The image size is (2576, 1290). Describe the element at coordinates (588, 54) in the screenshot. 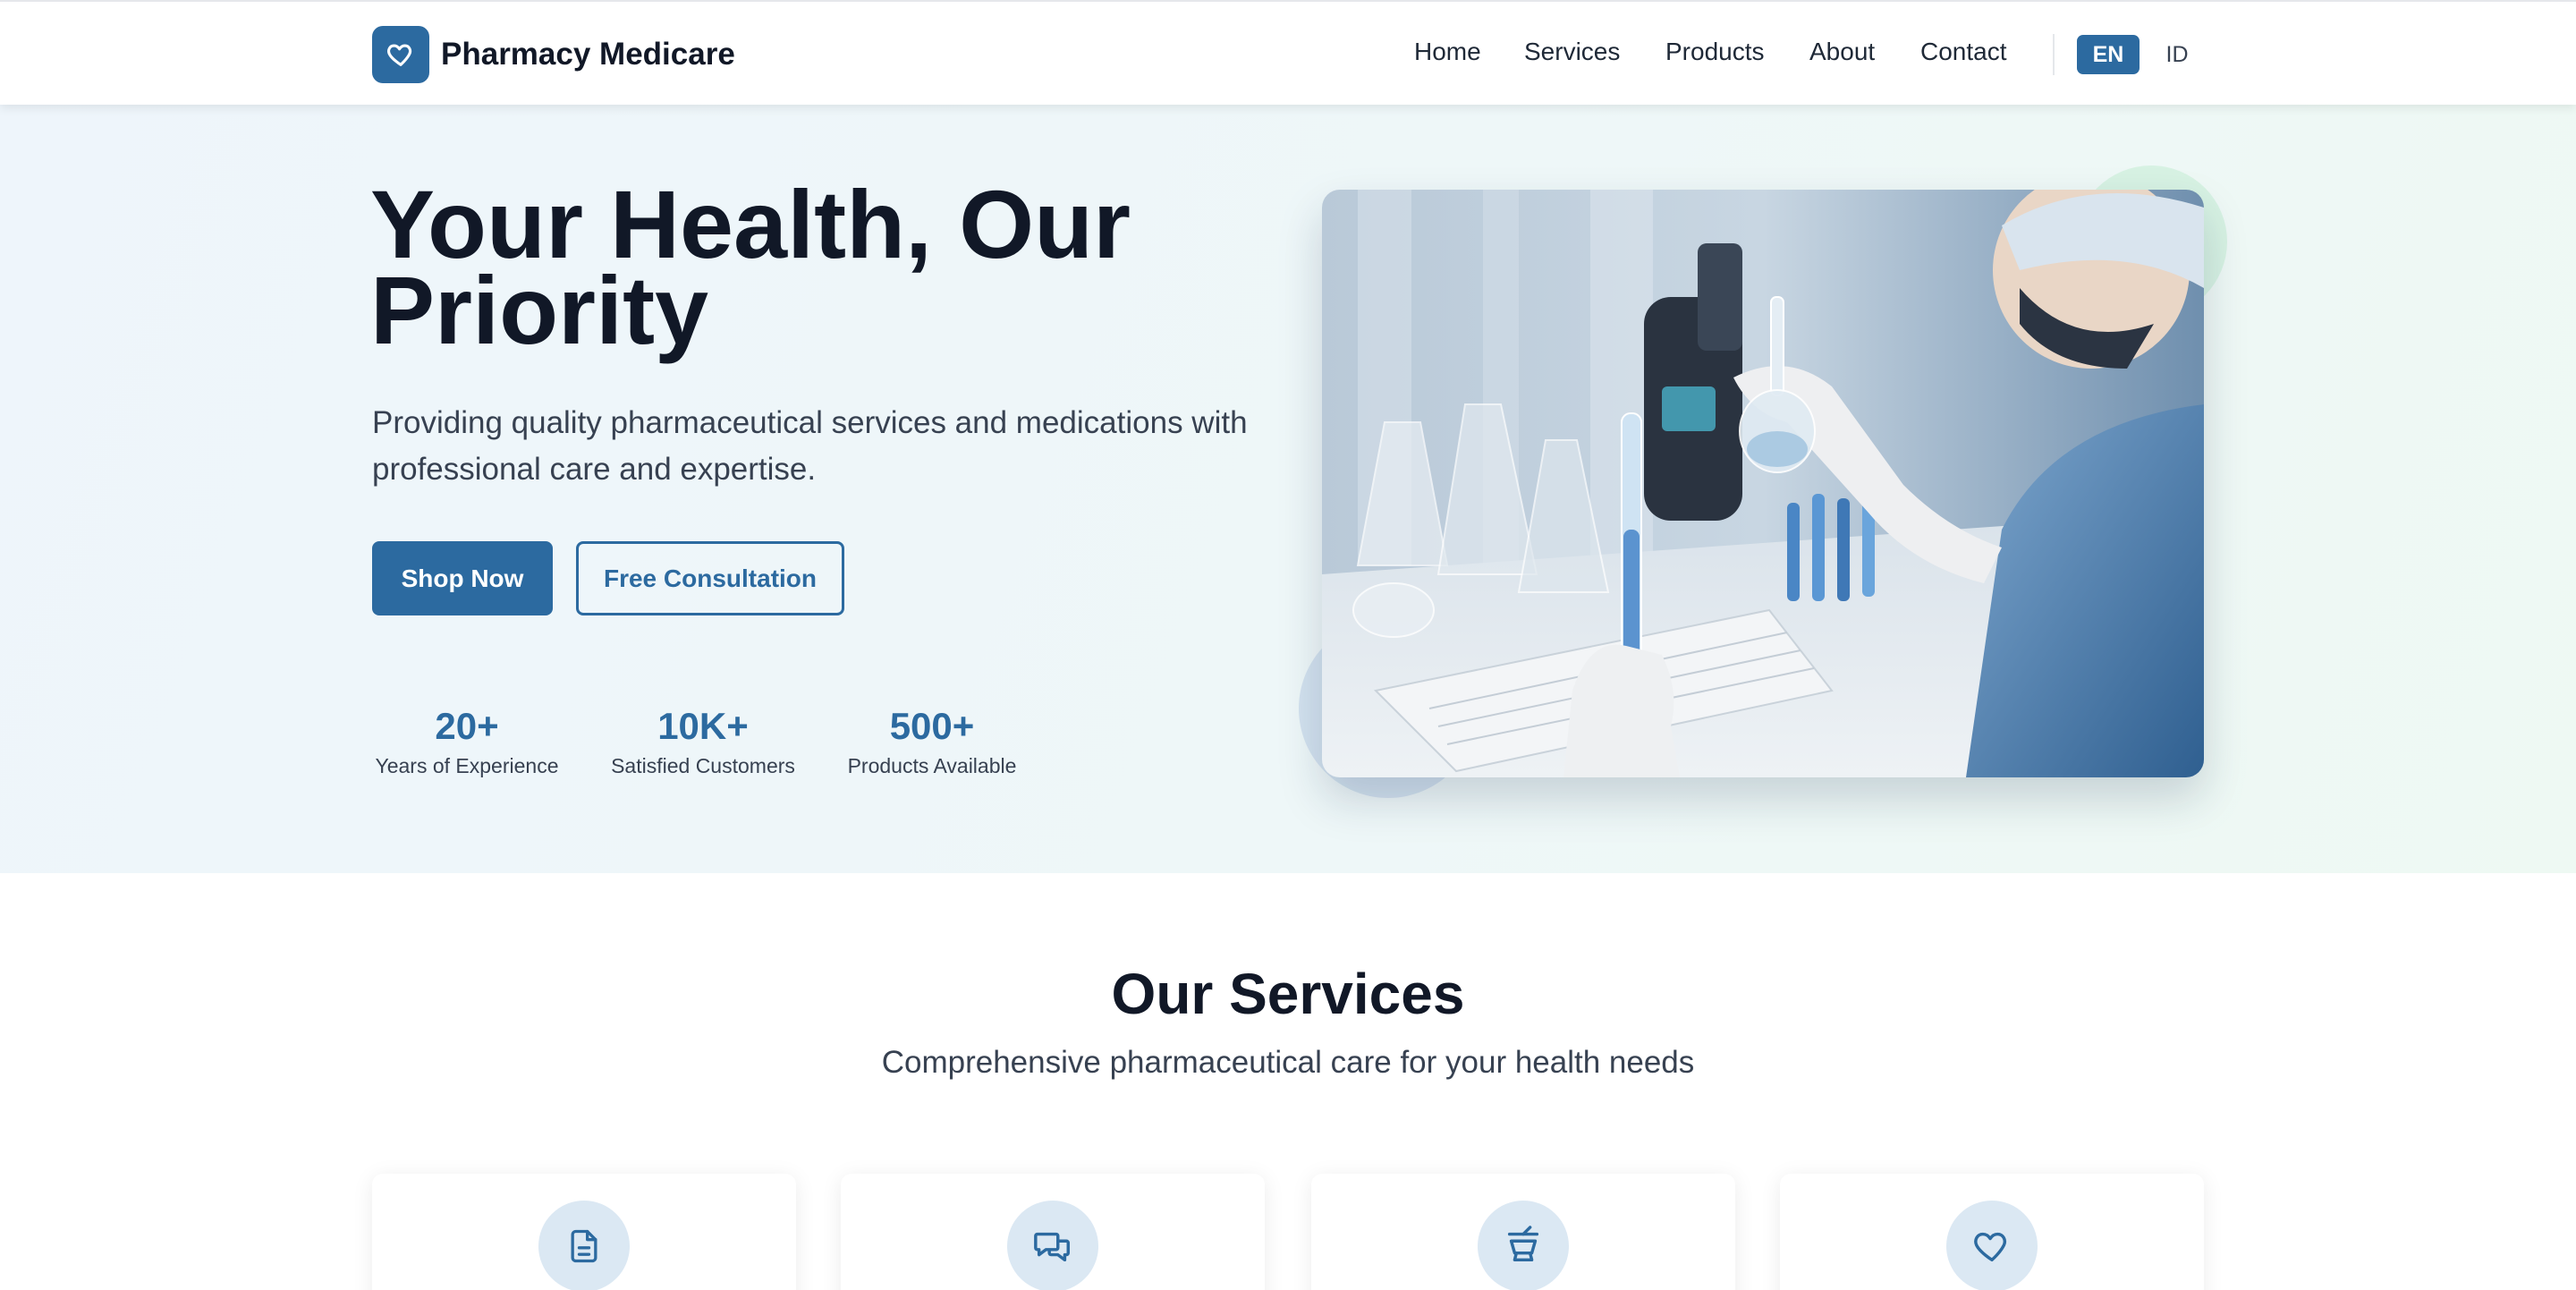

I see `brand-name: Pharmacy Medicare` at that location.